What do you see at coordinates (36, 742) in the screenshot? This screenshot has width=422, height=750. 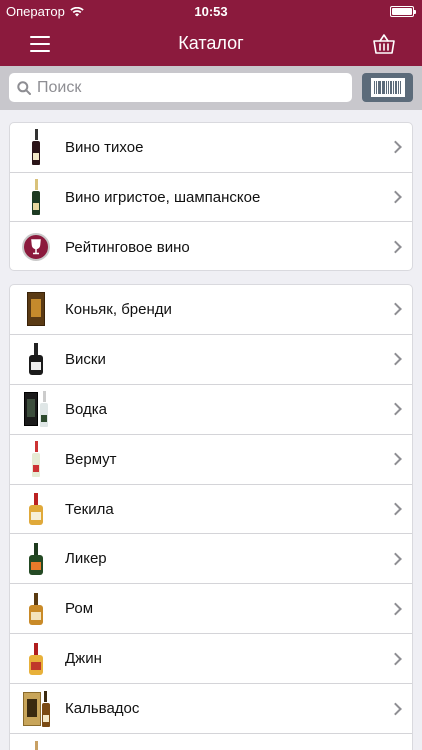 I see `bottle-icon` at bounding box center [36, 742].